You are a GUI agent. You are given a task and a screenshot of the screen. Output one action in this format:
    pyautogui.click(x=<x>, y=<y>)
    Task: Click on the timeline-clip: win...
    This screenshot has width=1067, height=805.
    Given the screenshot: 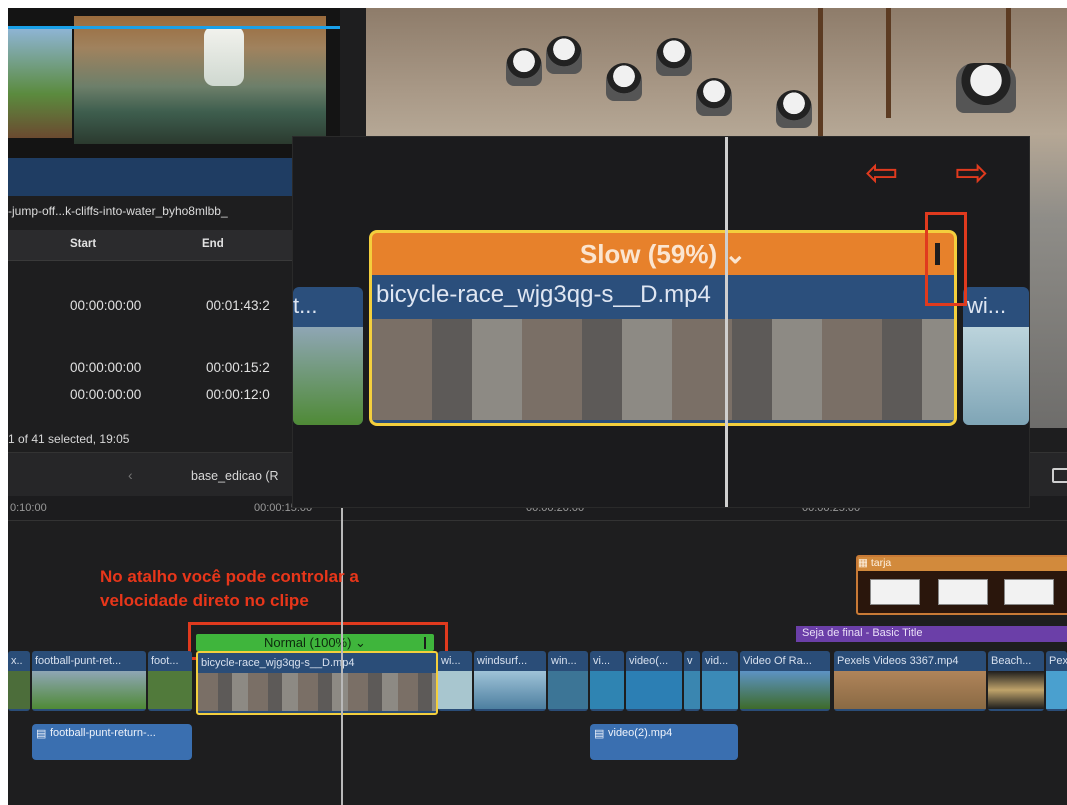 What is the action you would take?
    pyautogui.click(x=568, y=681)
    